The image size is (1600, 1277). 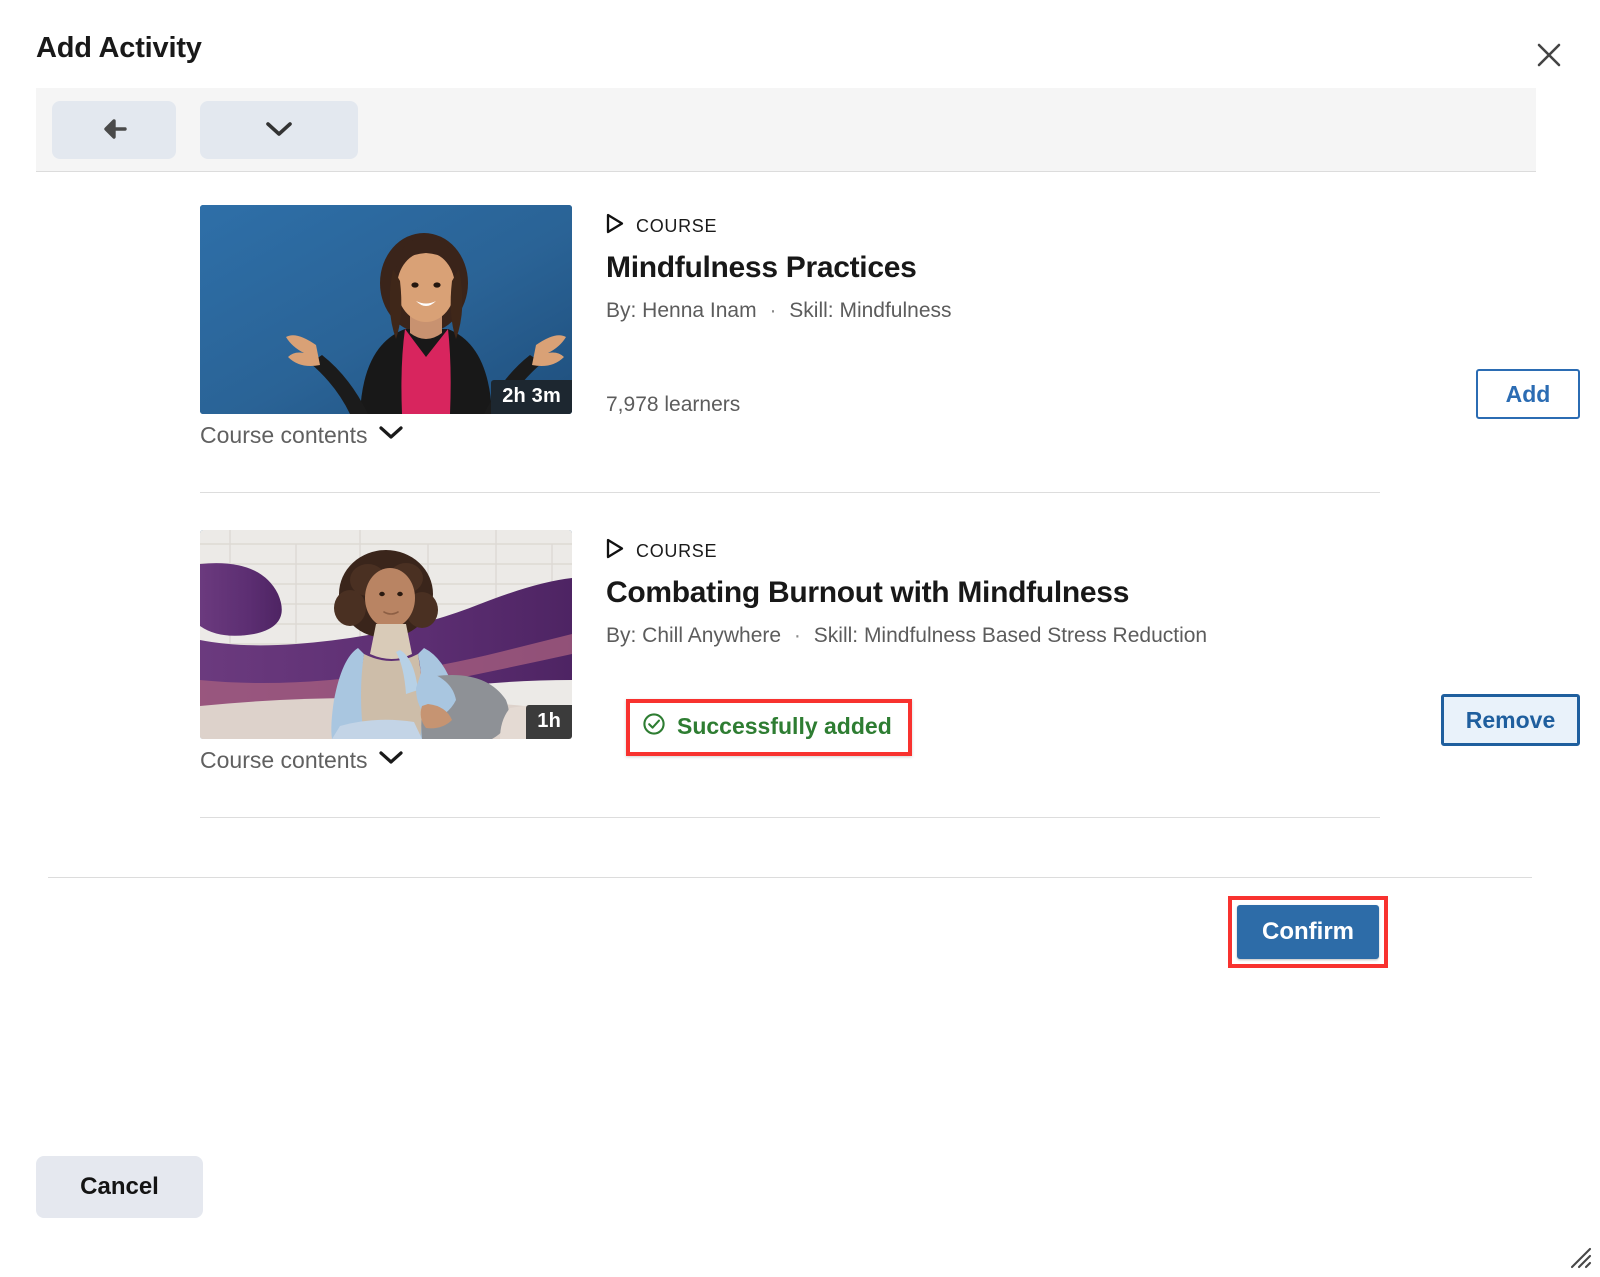 I want to click on course-thumbnail: 1h, so click(x=386, y=634).